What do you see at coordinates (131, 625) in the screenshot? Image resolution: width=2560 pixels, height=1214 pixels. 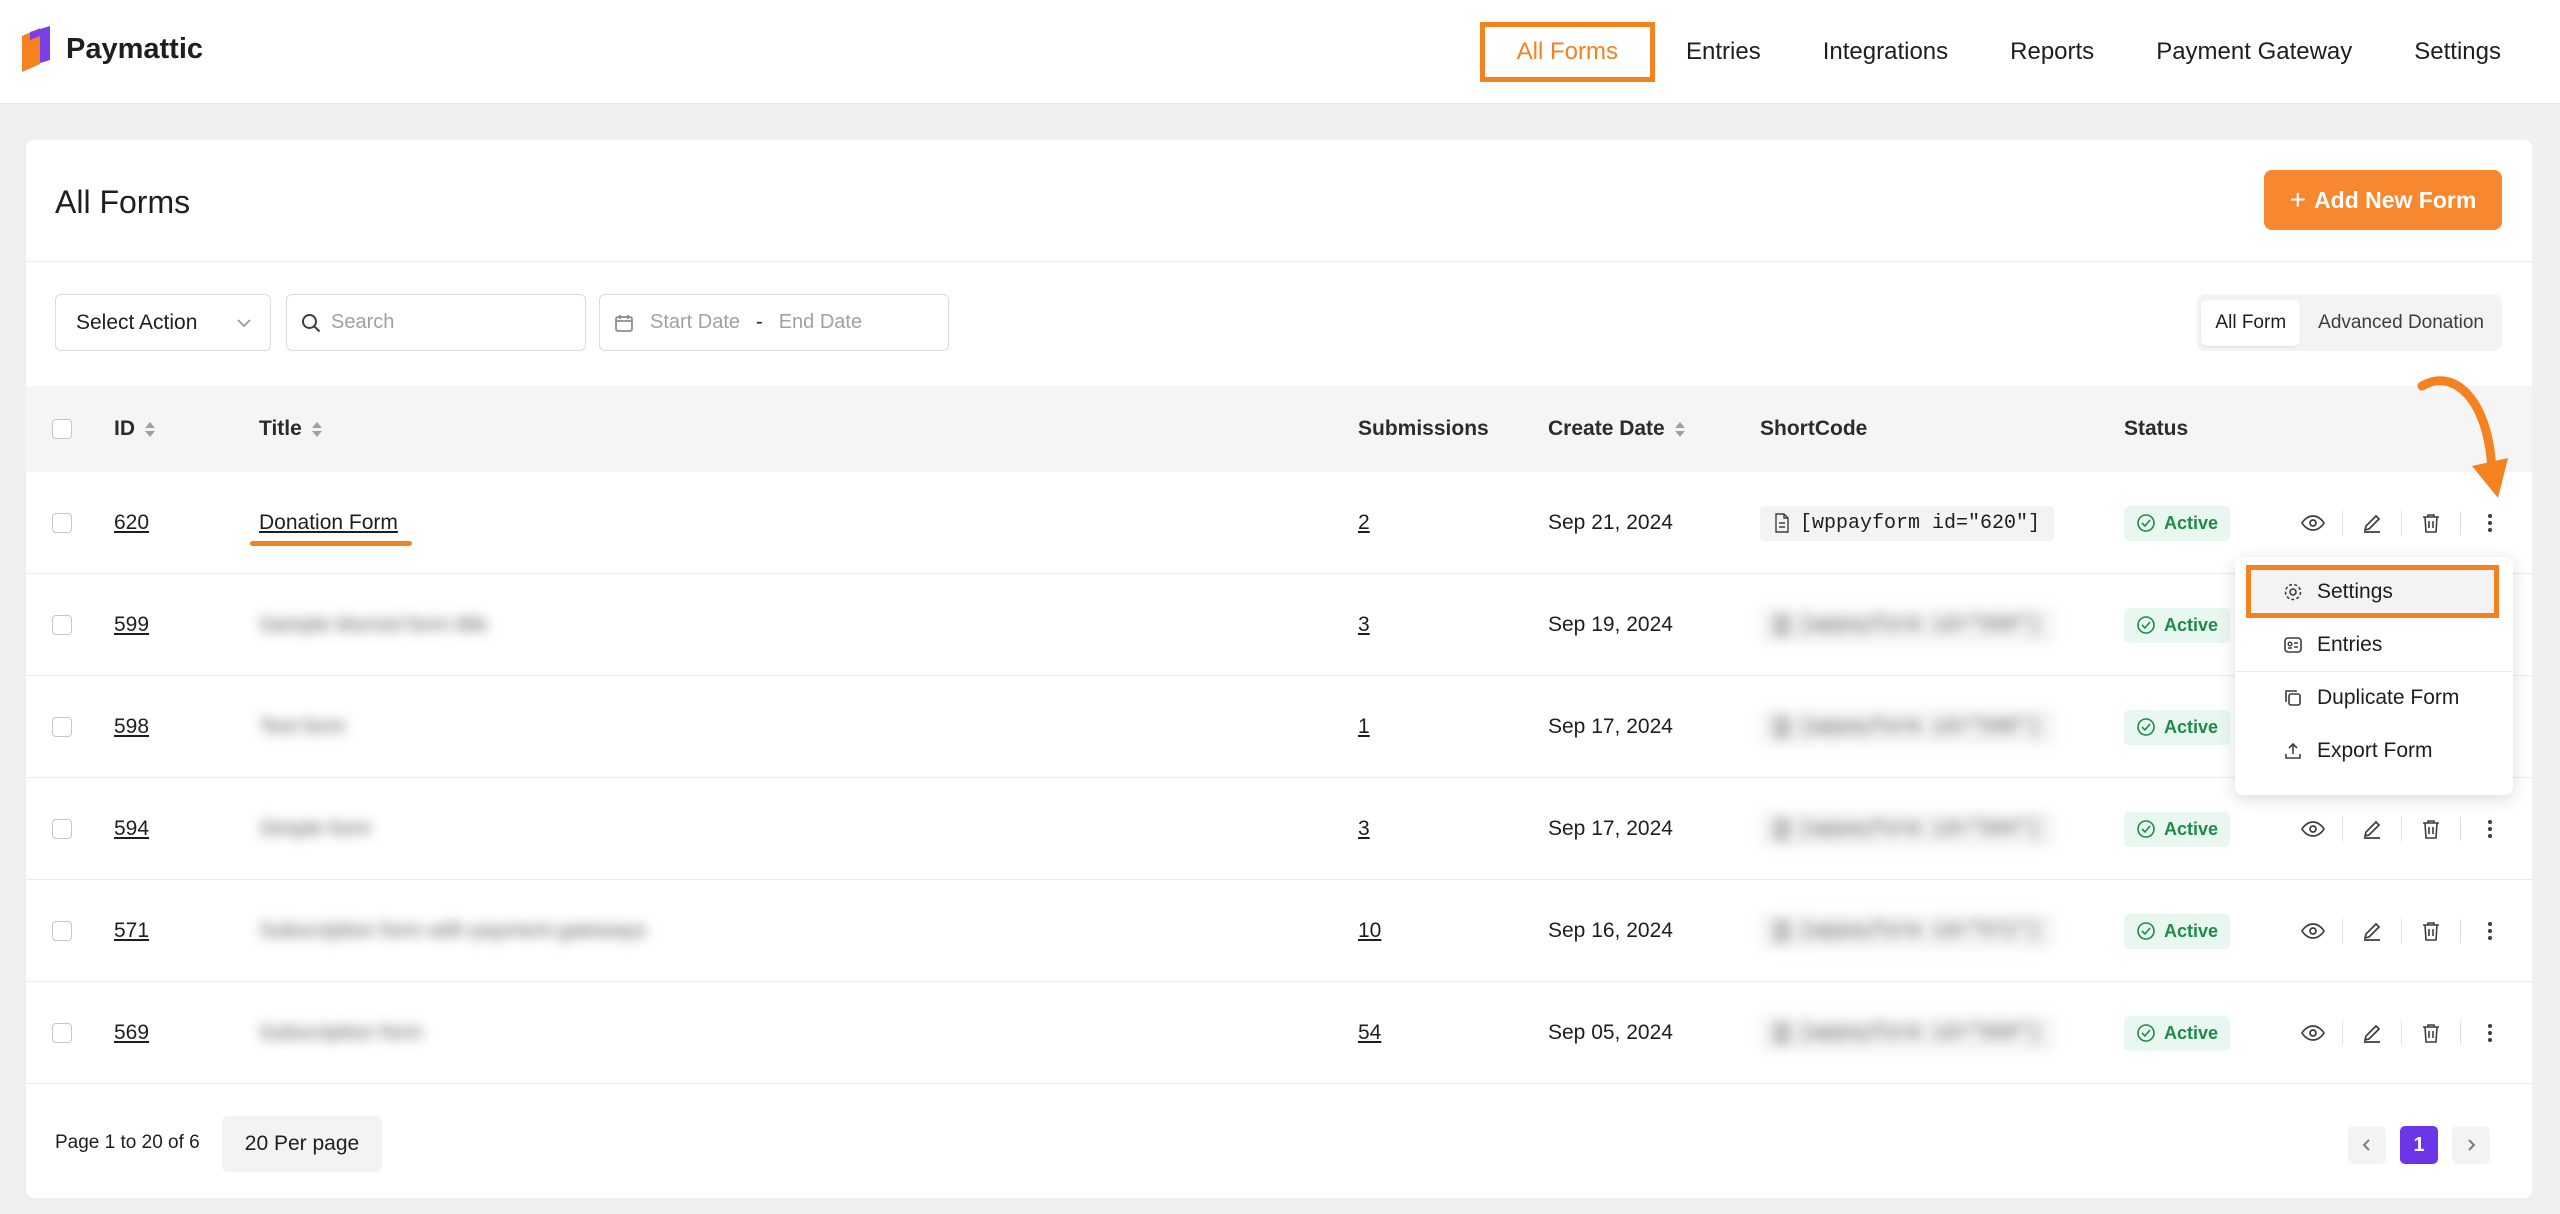 I see `form-id-link: 599` at bounding box center [131, 625].